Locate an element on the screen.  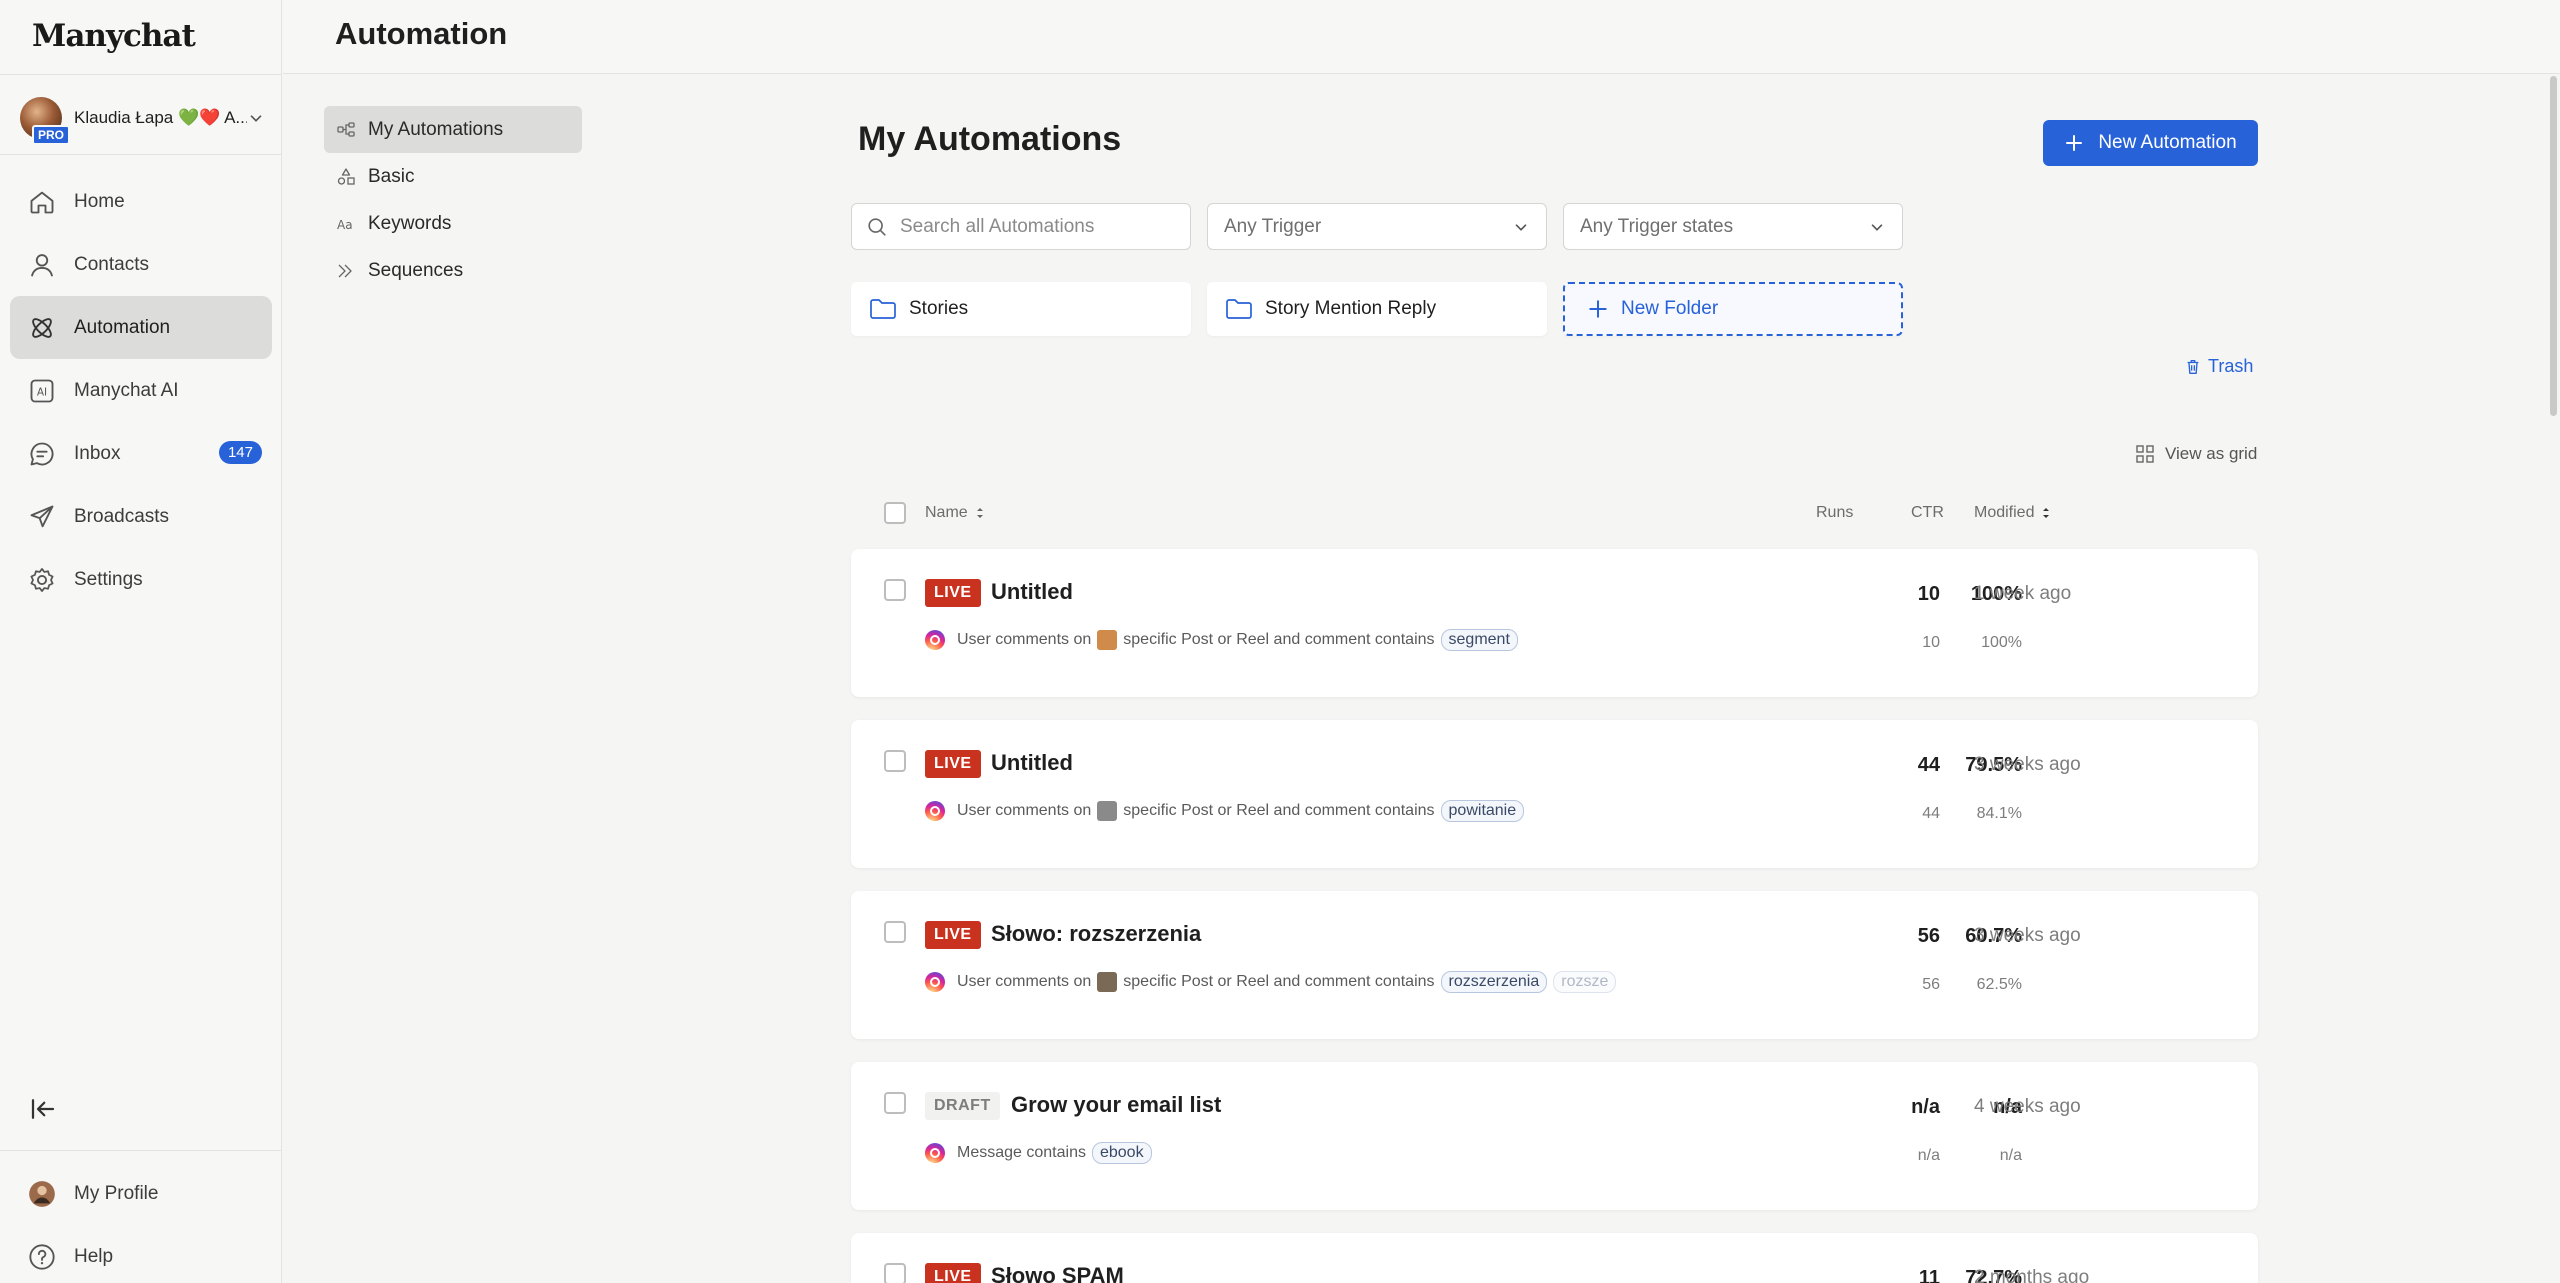
inbox-count-badge: 147 is located at coordinates (240, 452).